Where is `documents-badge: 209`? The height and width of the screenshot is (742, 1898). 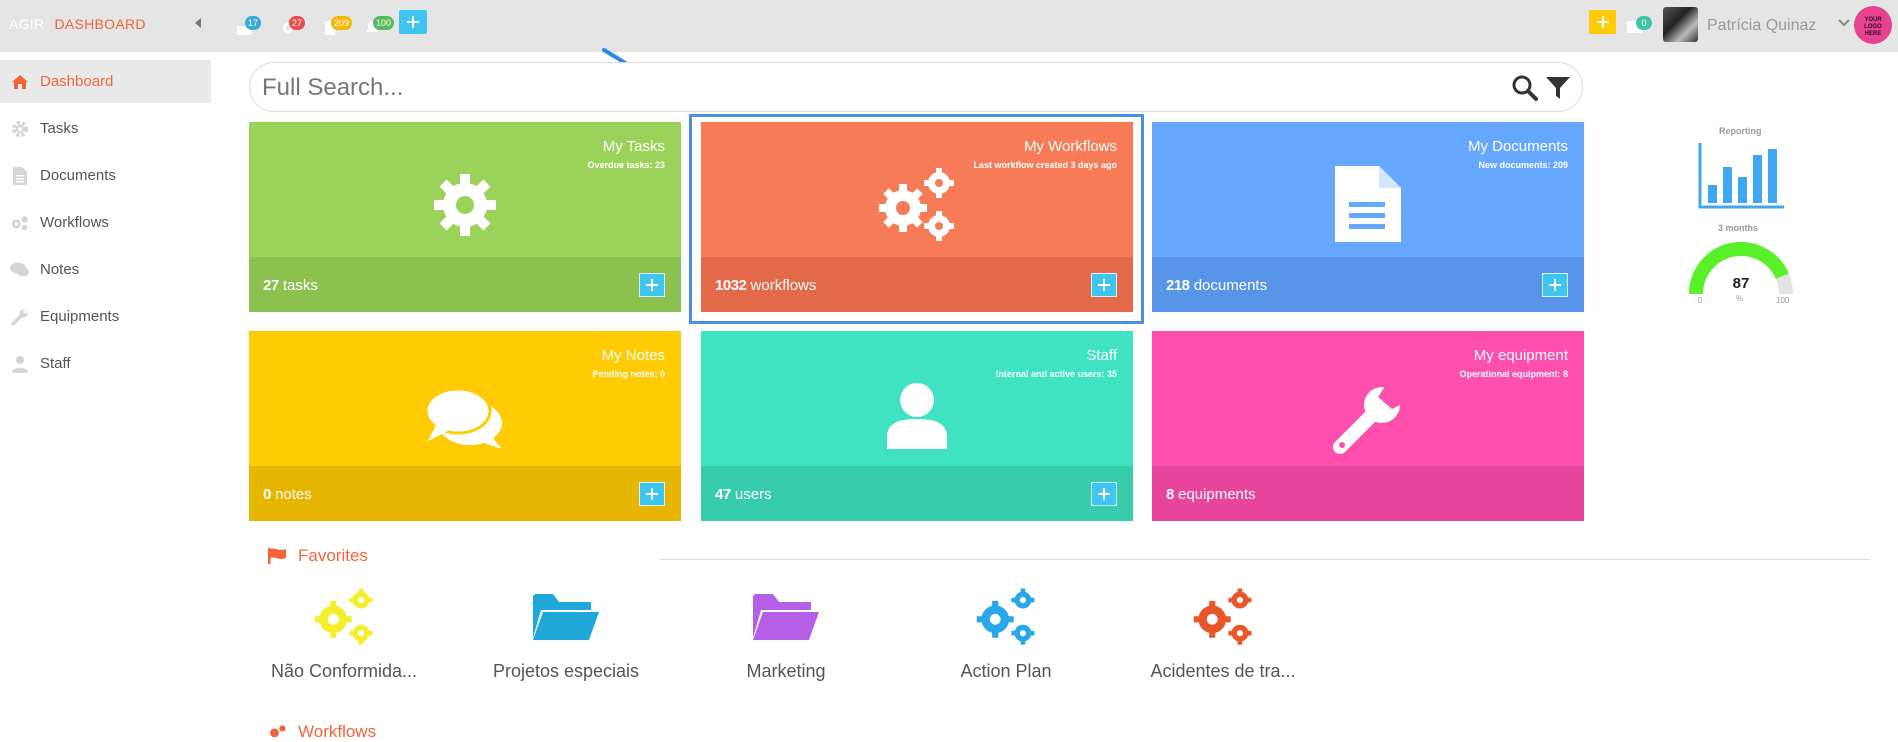 documents-badge: 209 is located at coordinates (342, 23).